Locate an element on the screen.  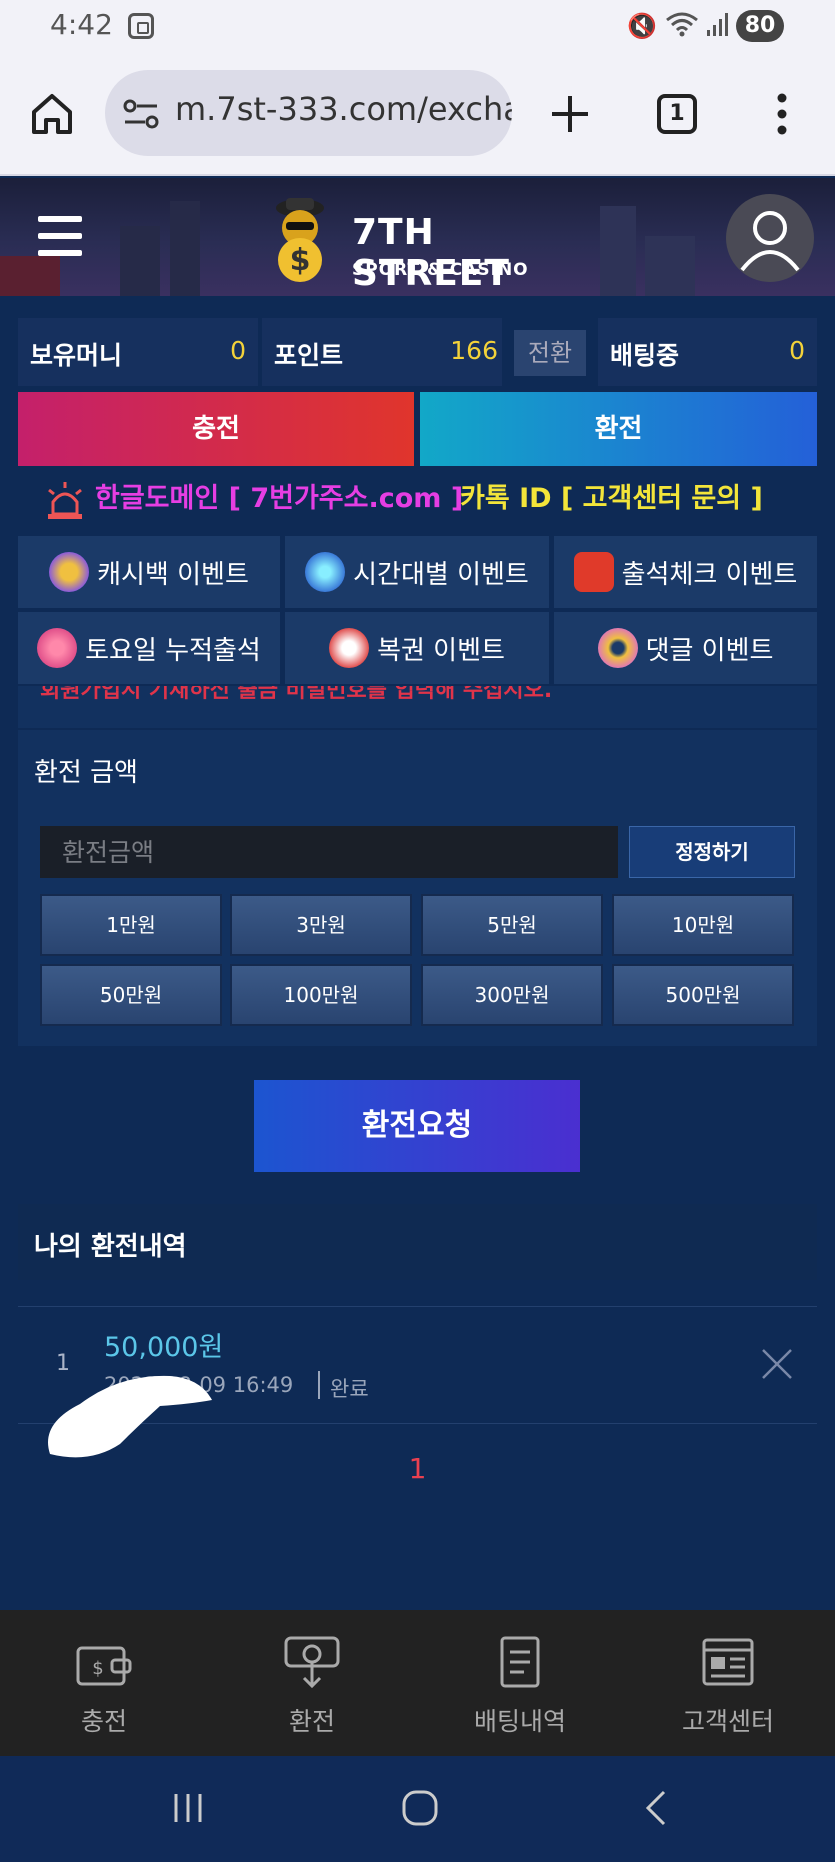
lottery-ball-icon is located at coordinates (349, 648).